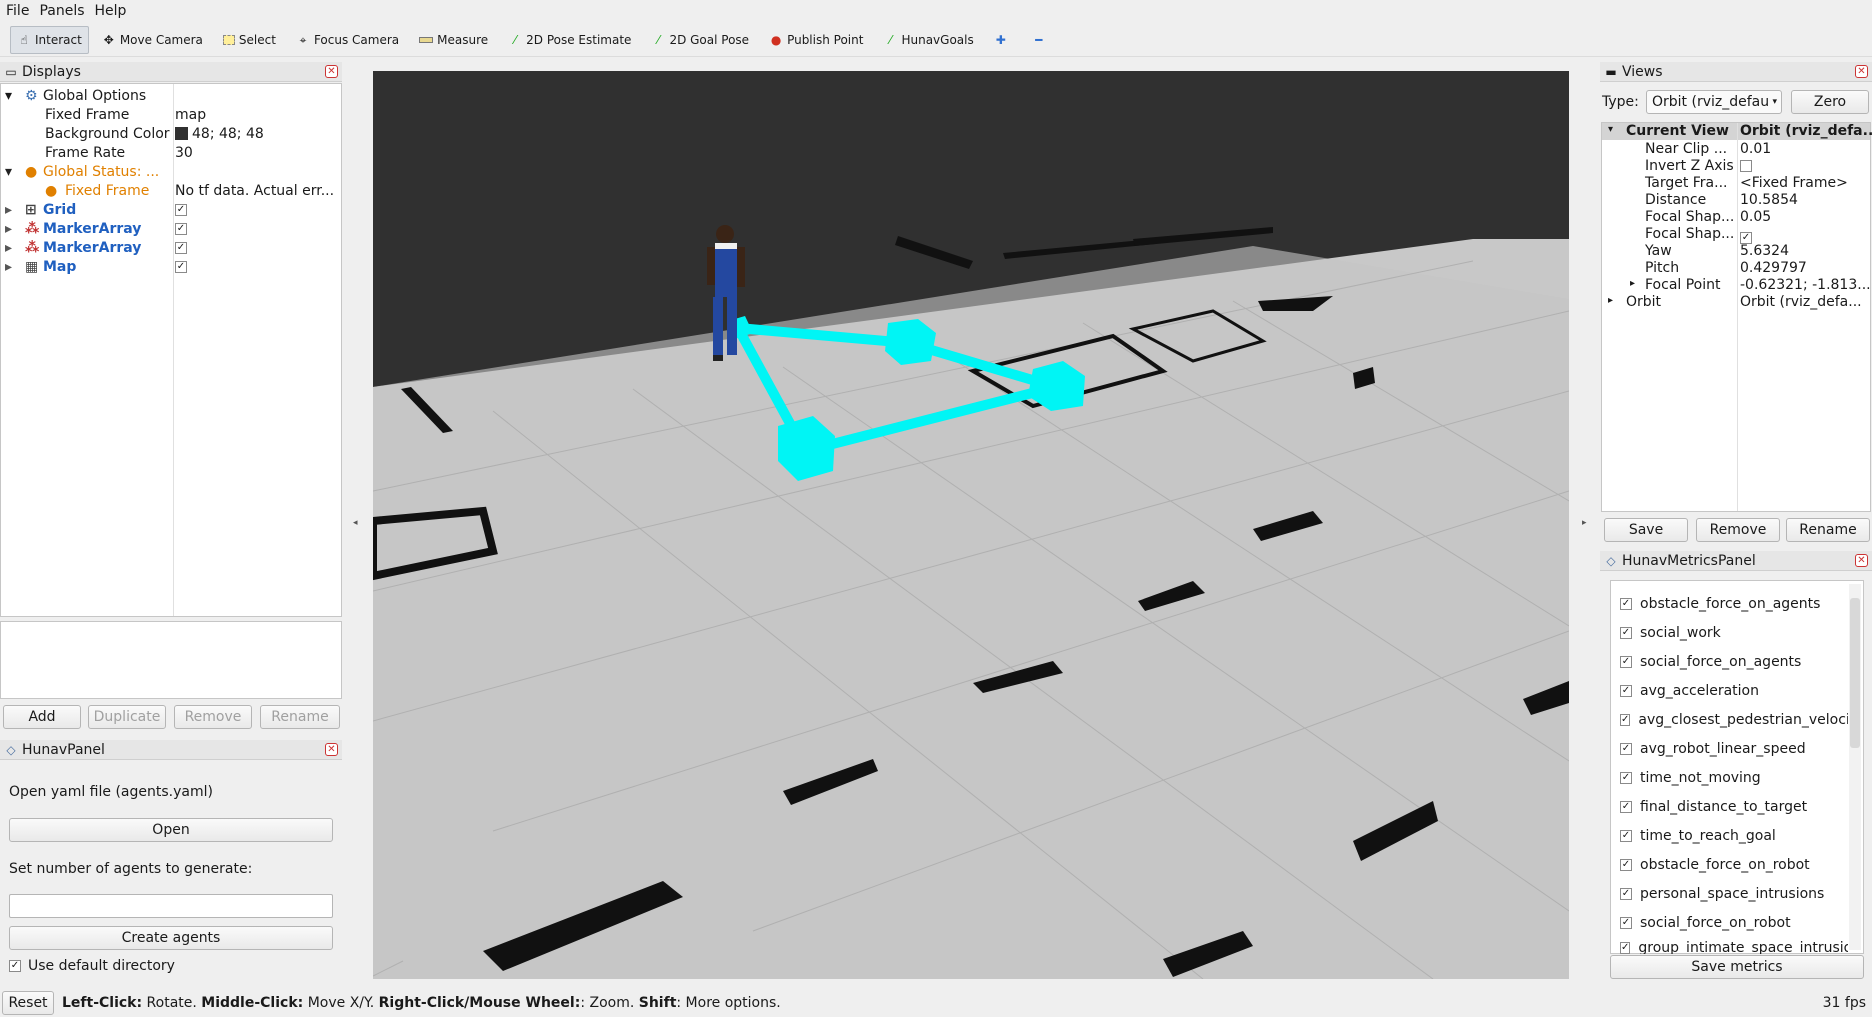 Image resolution: width=1872 pixels, height=1017 pixels. I want to click on tree-map: ▸ ▦ Map, so click(38, 266).